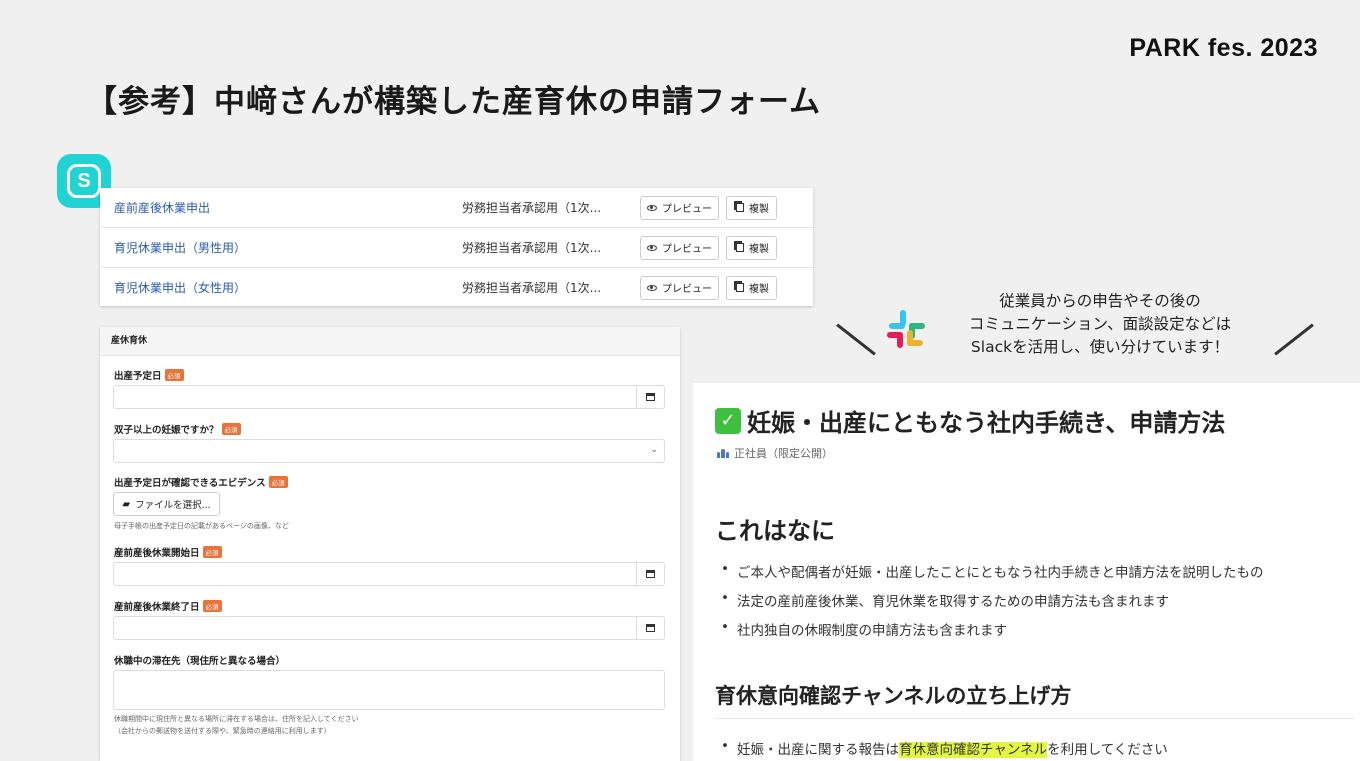  What do you see at coordinates (180, 287) in the screenshot?
I see `form-name-link: 育児休業申出（女性用）` at bounding box center [180, 287].